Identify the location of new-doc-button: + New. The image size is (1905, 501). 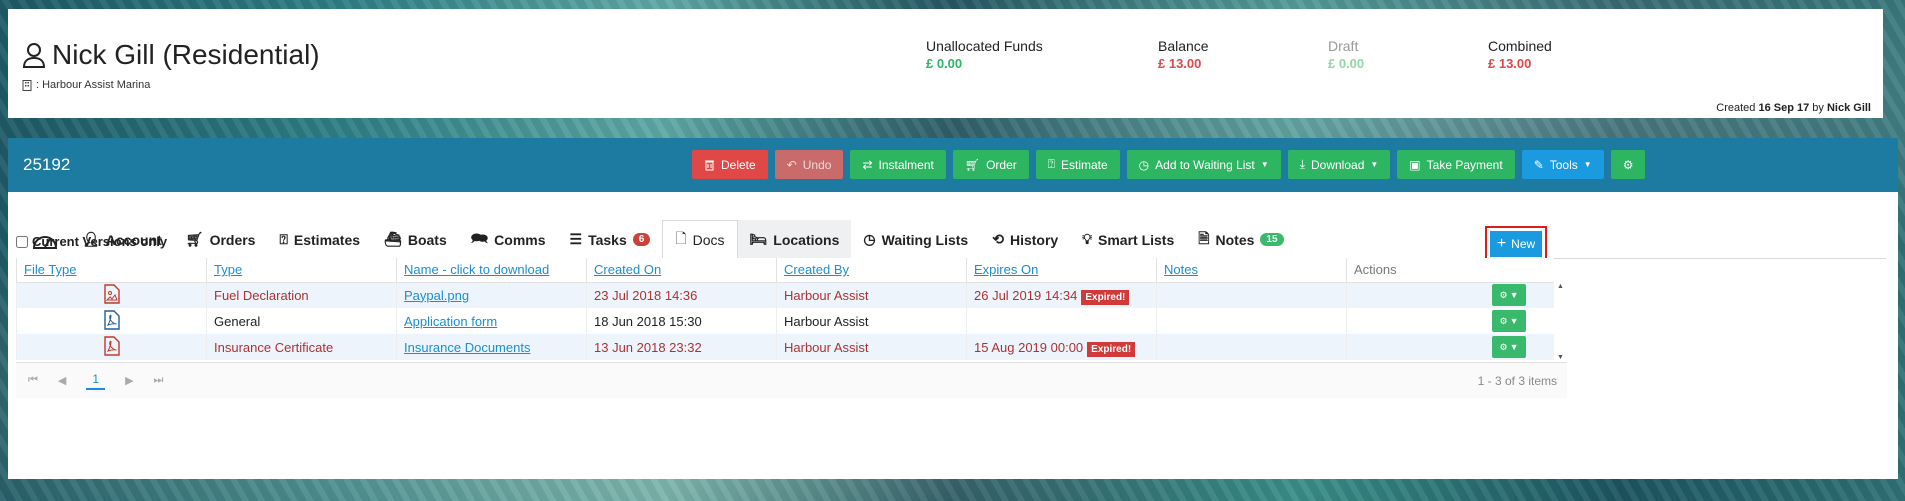
(1516, 244).